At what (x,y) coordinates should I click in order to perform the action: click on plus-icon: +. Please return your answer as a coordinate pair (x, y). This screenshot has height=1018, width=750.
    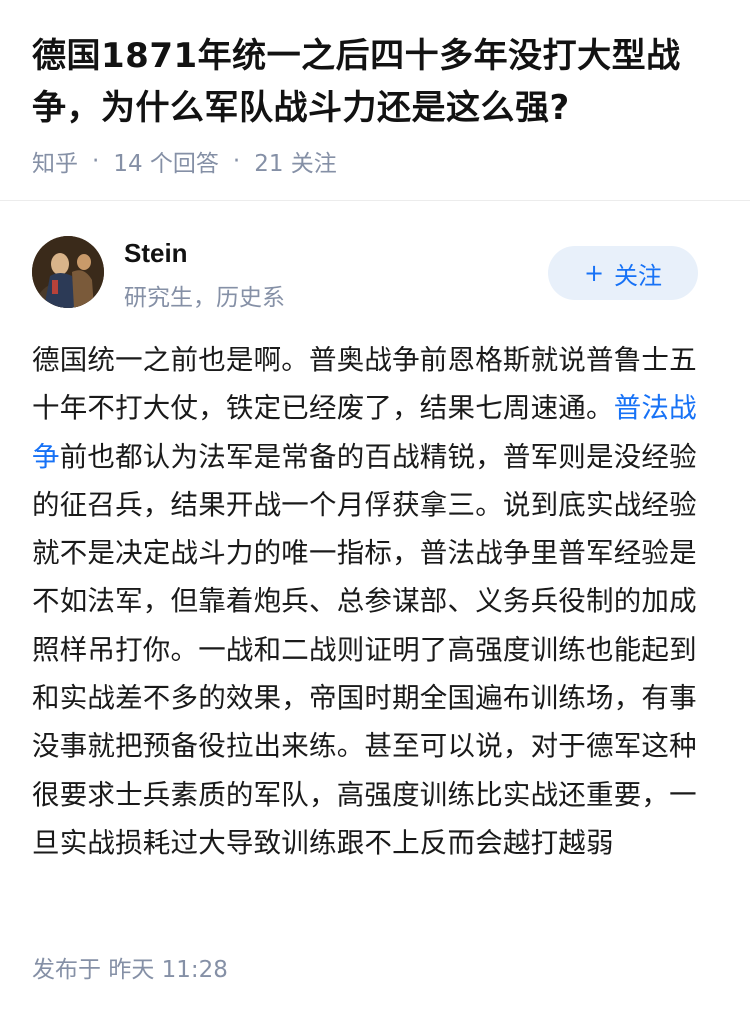
    Looking at the image, I should click on (594, 273).